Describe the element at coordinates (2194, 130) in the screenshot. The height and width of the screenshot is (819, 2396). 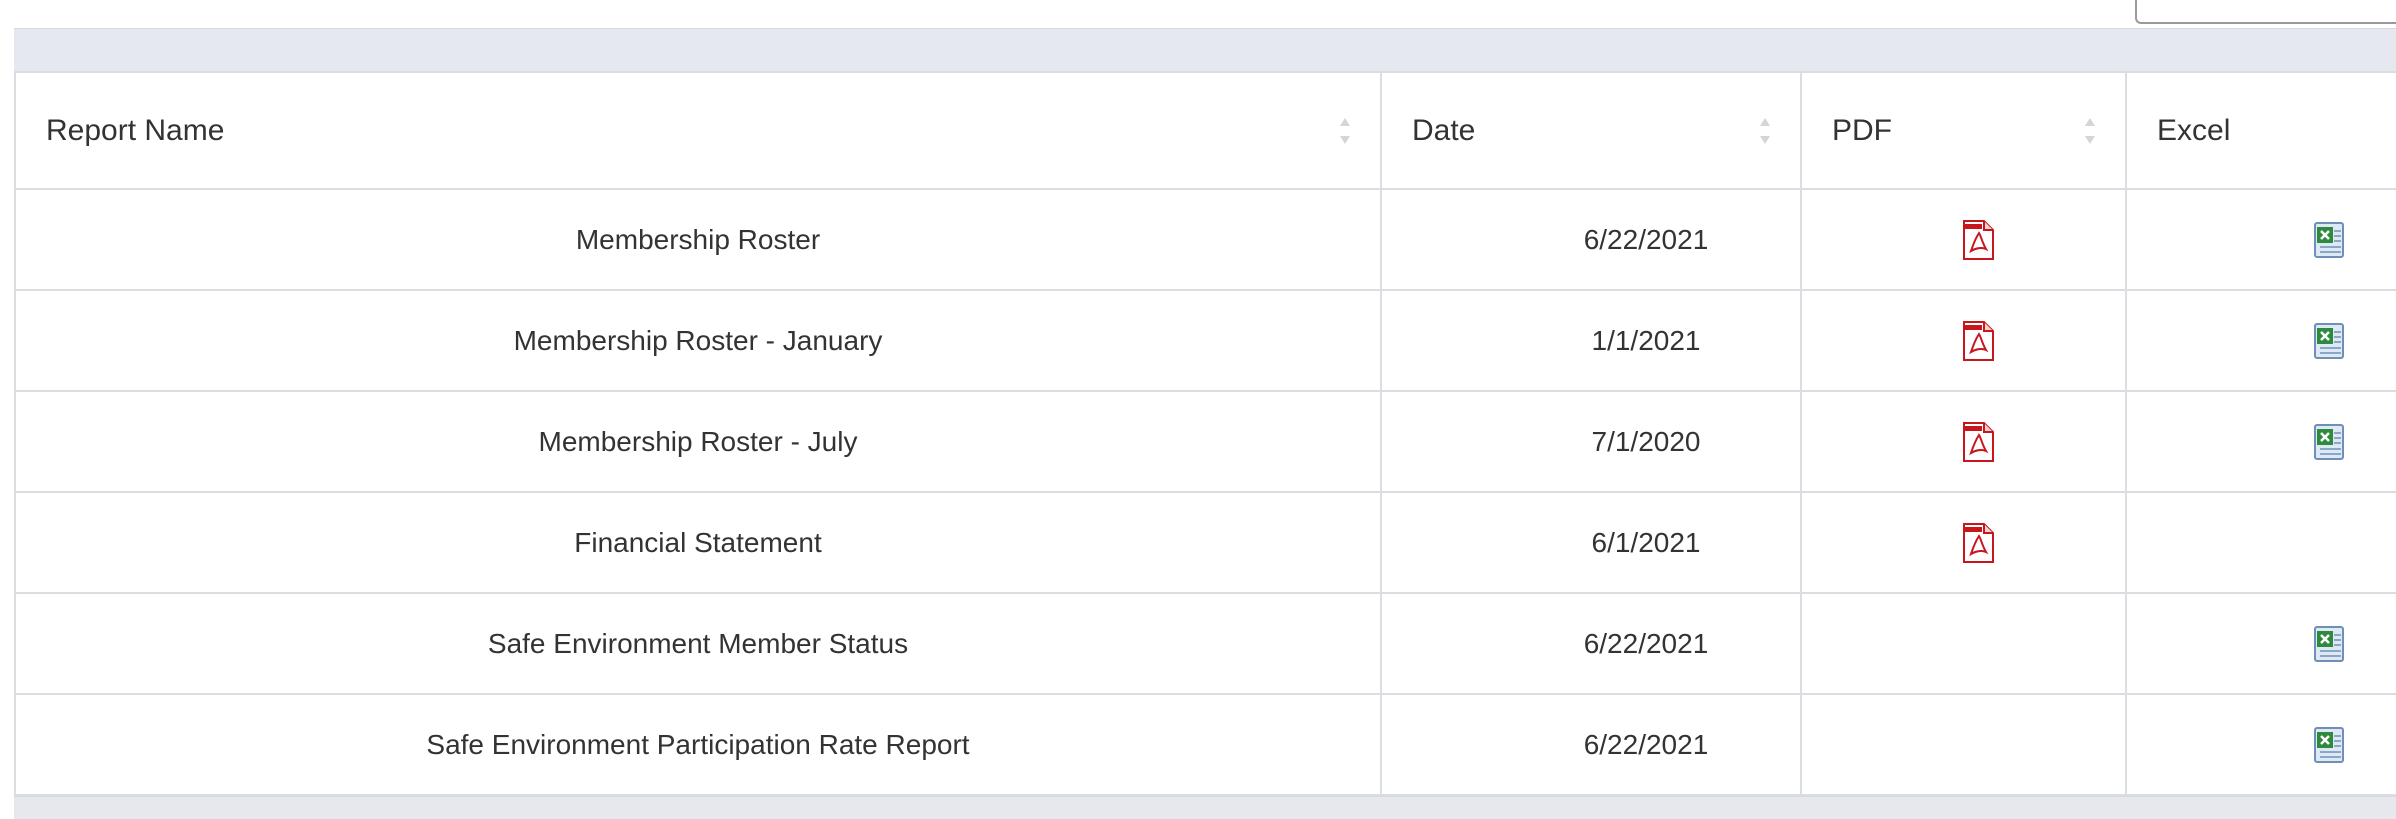
I see `column-header-label: Excel` at that location.